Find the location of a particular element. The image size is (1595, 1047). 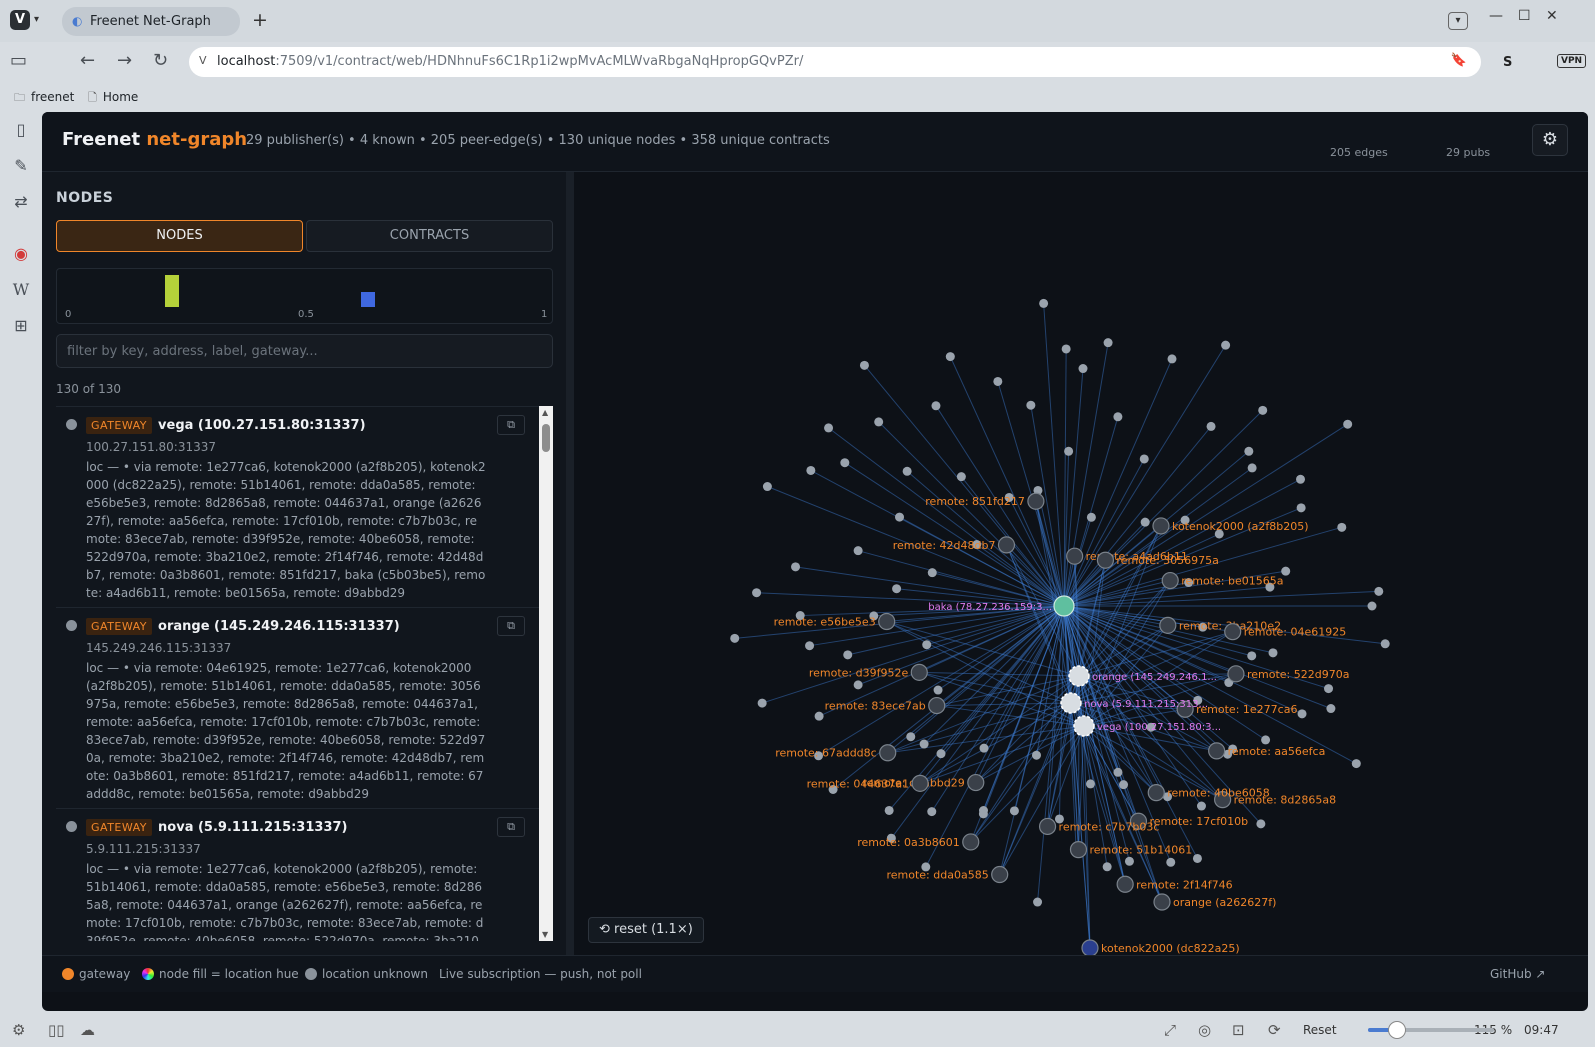

filter-input is located at coordinates (304, 351).